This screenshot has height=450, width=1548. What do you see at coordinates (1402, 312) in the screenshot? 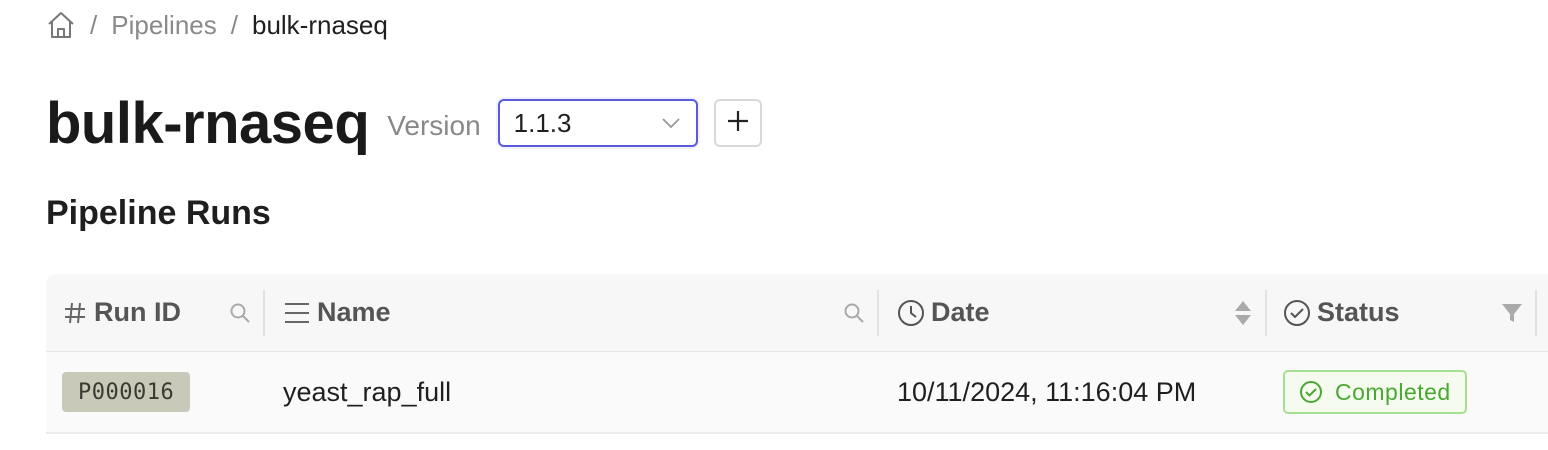
I see `column-header-status: Status` at bounding box center [1402, 312].